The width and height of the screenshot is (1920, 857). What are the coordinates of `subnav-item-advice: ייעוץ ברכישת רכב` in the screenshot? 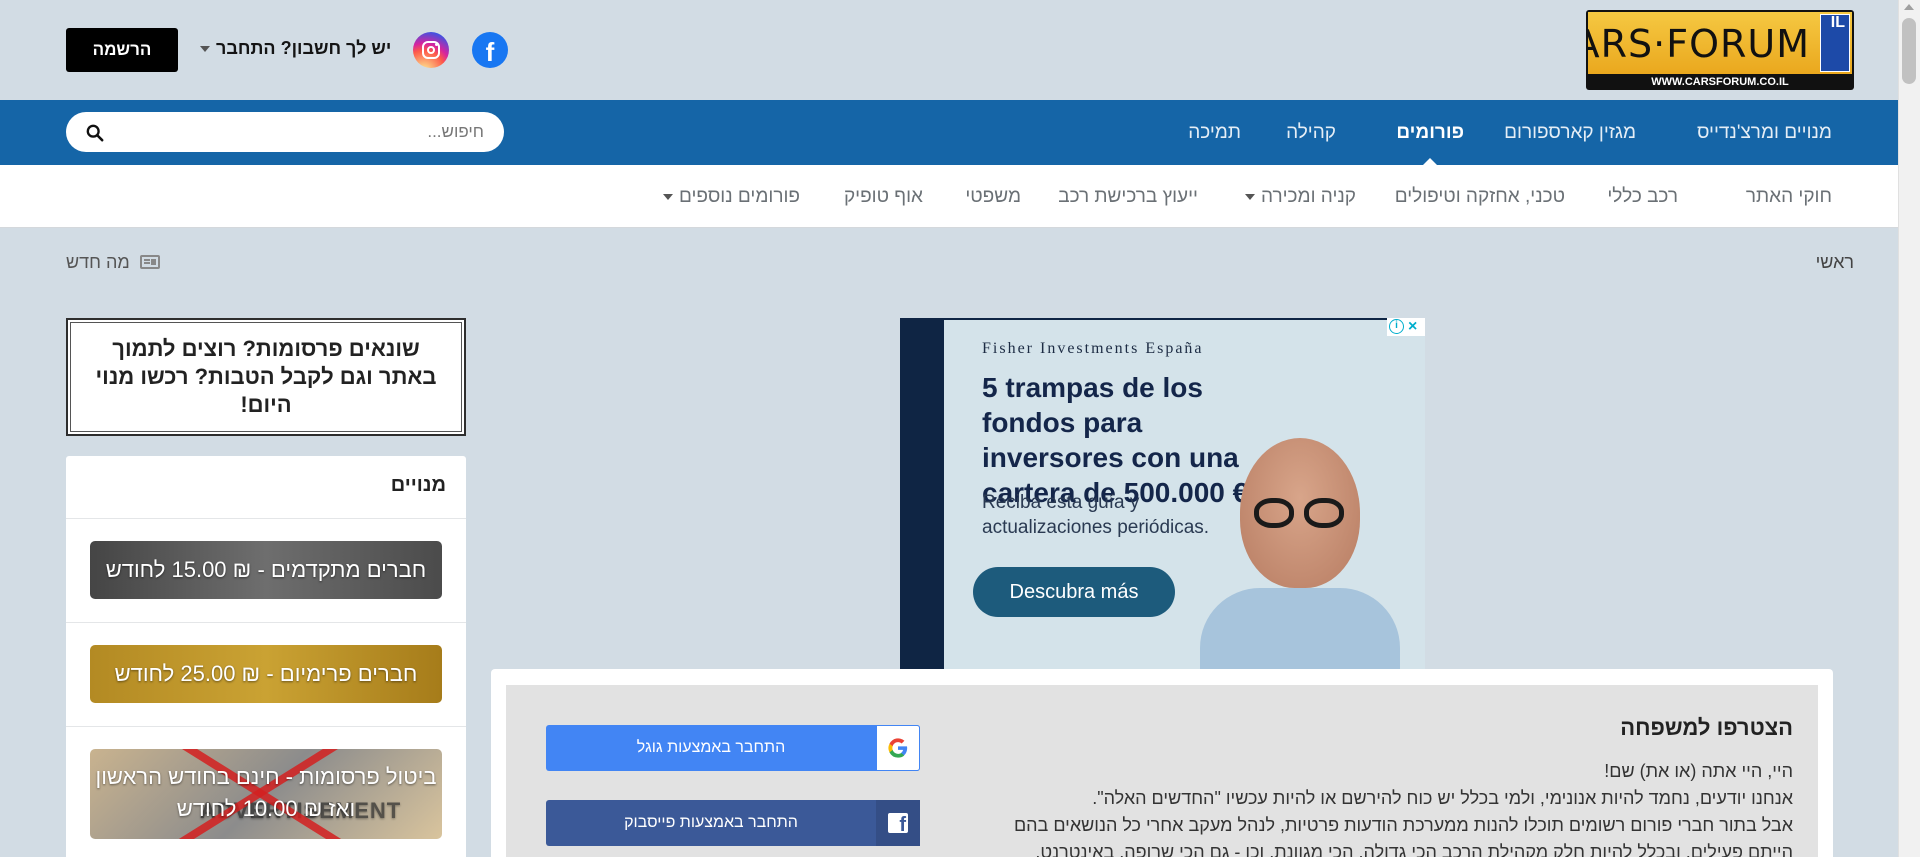 It's located at (1128, 196).